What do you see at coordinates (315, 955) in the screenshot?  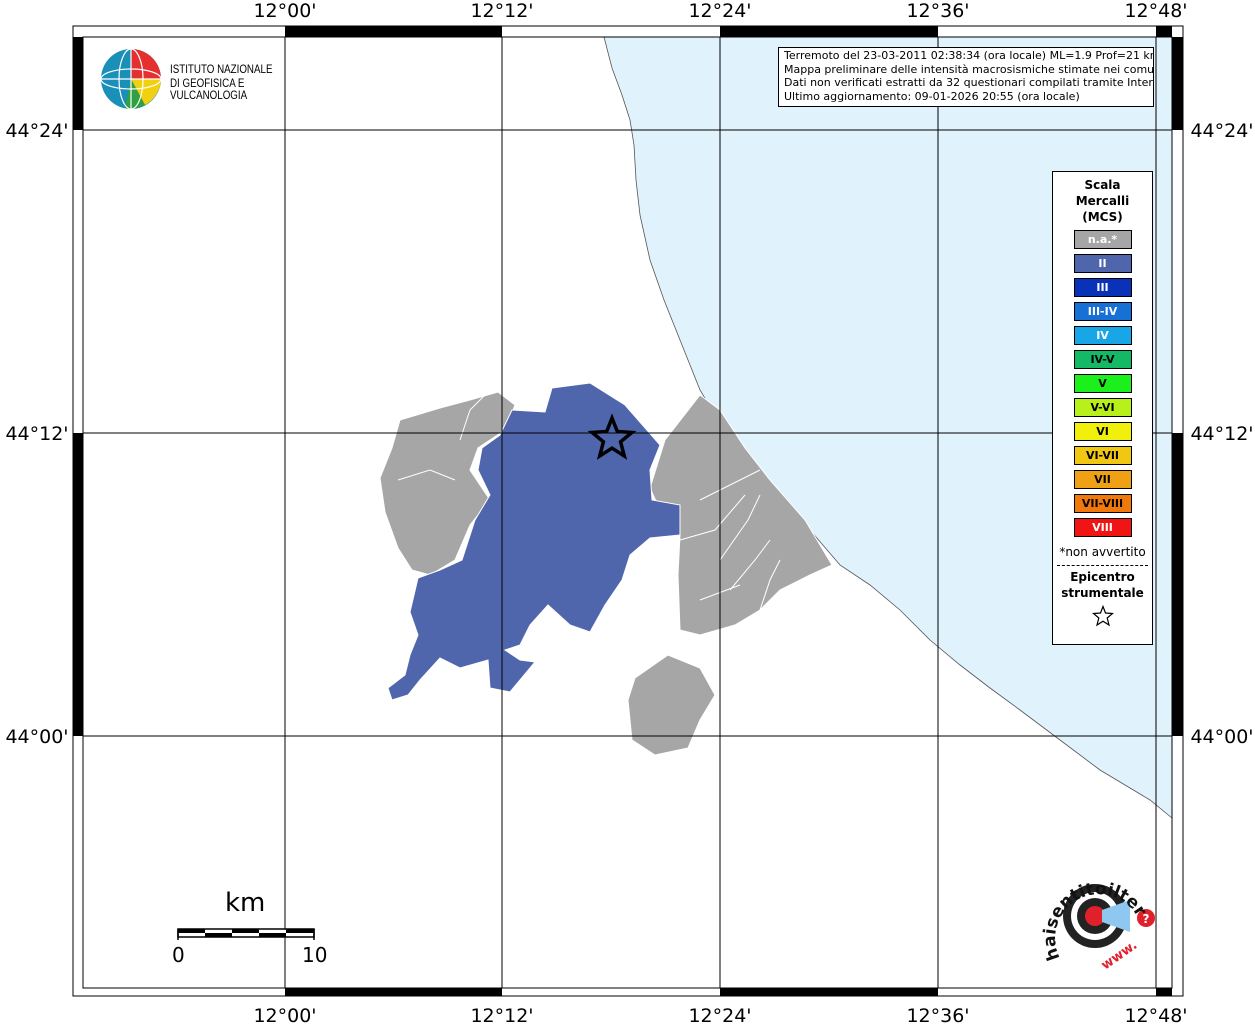 I see `scale-end: 10` at bounding box center [315, 955].